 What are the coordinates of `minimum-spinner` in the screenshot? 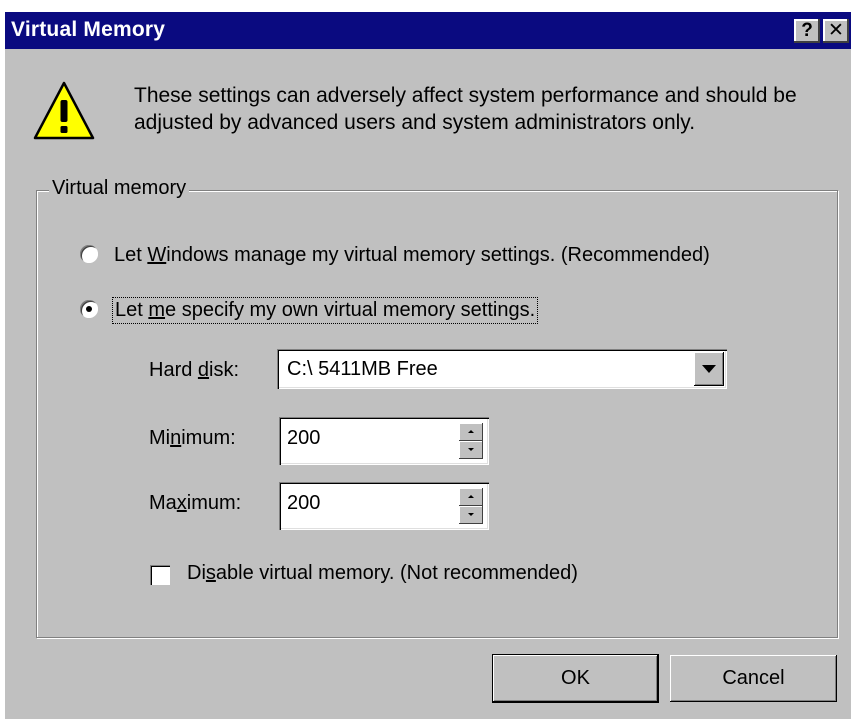 It's located at (471, 441).